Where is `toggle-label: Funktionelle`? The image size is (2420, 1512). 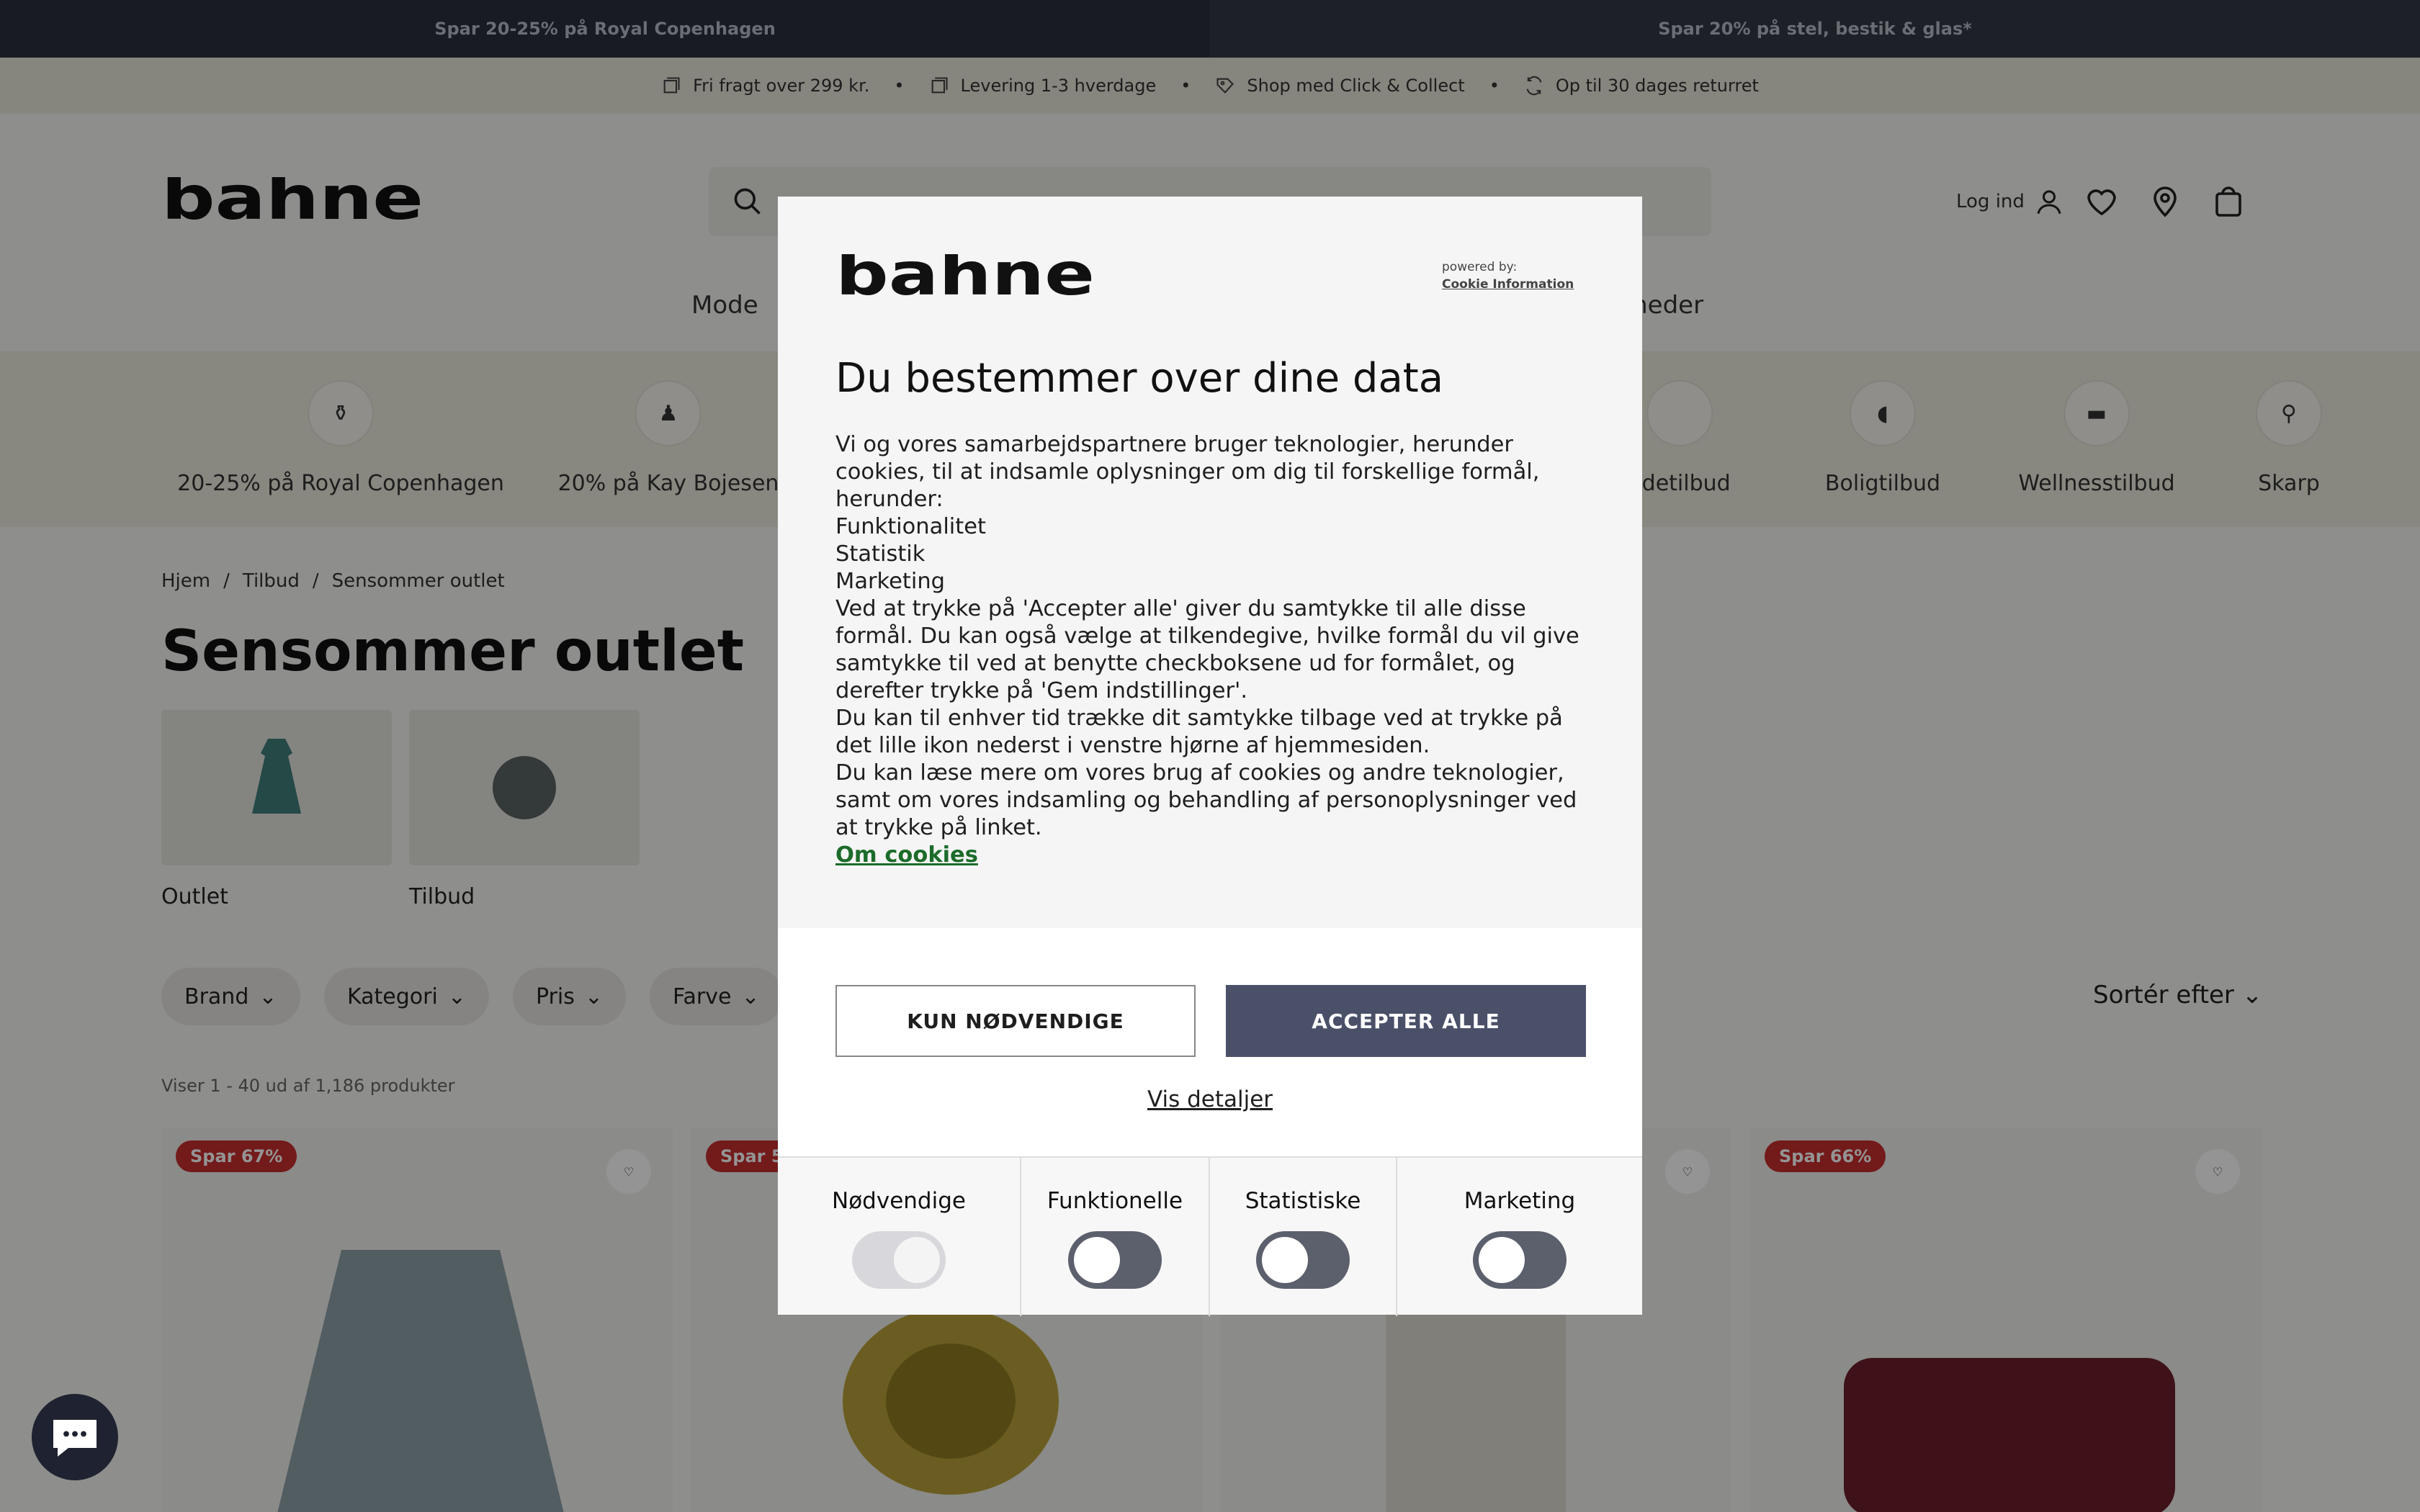
toggle-label: Funktionelle is located at coordinates (1115, 1201).